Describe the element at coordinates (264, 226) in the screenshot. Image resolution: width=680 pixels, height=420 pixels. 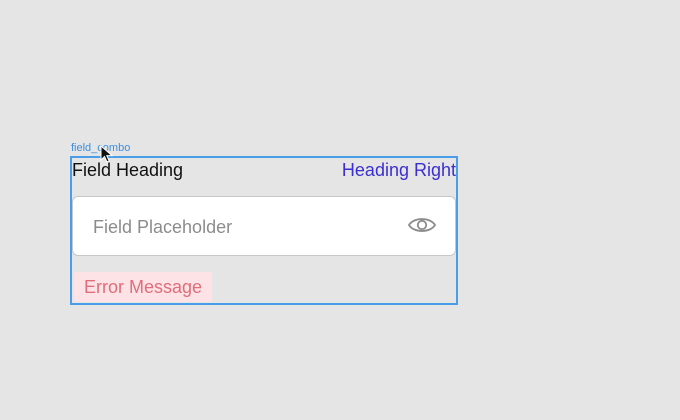
I see `field-input: Field Placeholder` at that location.